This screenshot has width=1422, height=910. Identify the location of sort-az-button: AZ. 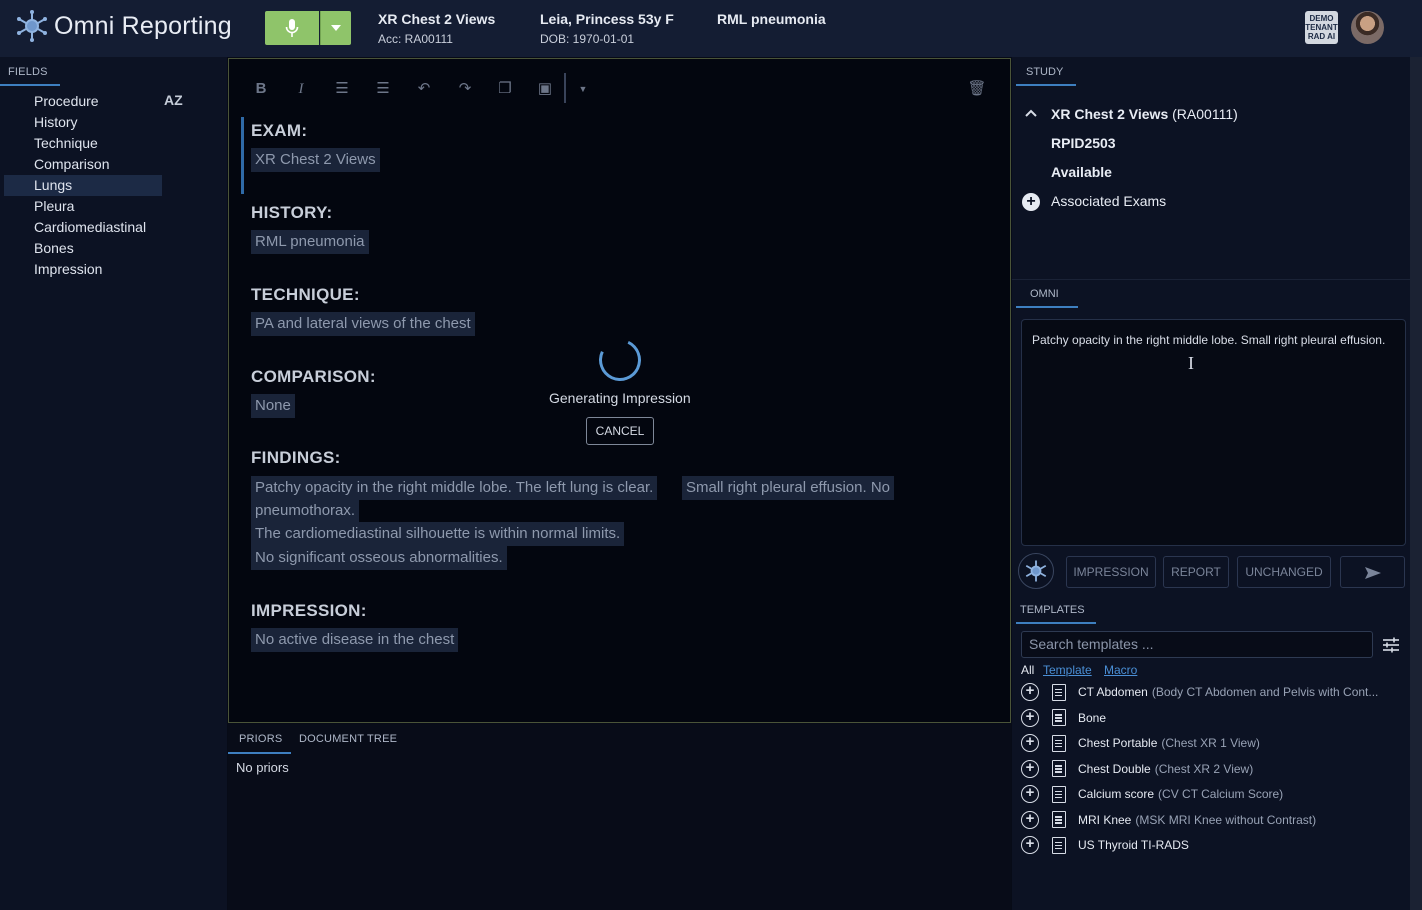
(176, 103).